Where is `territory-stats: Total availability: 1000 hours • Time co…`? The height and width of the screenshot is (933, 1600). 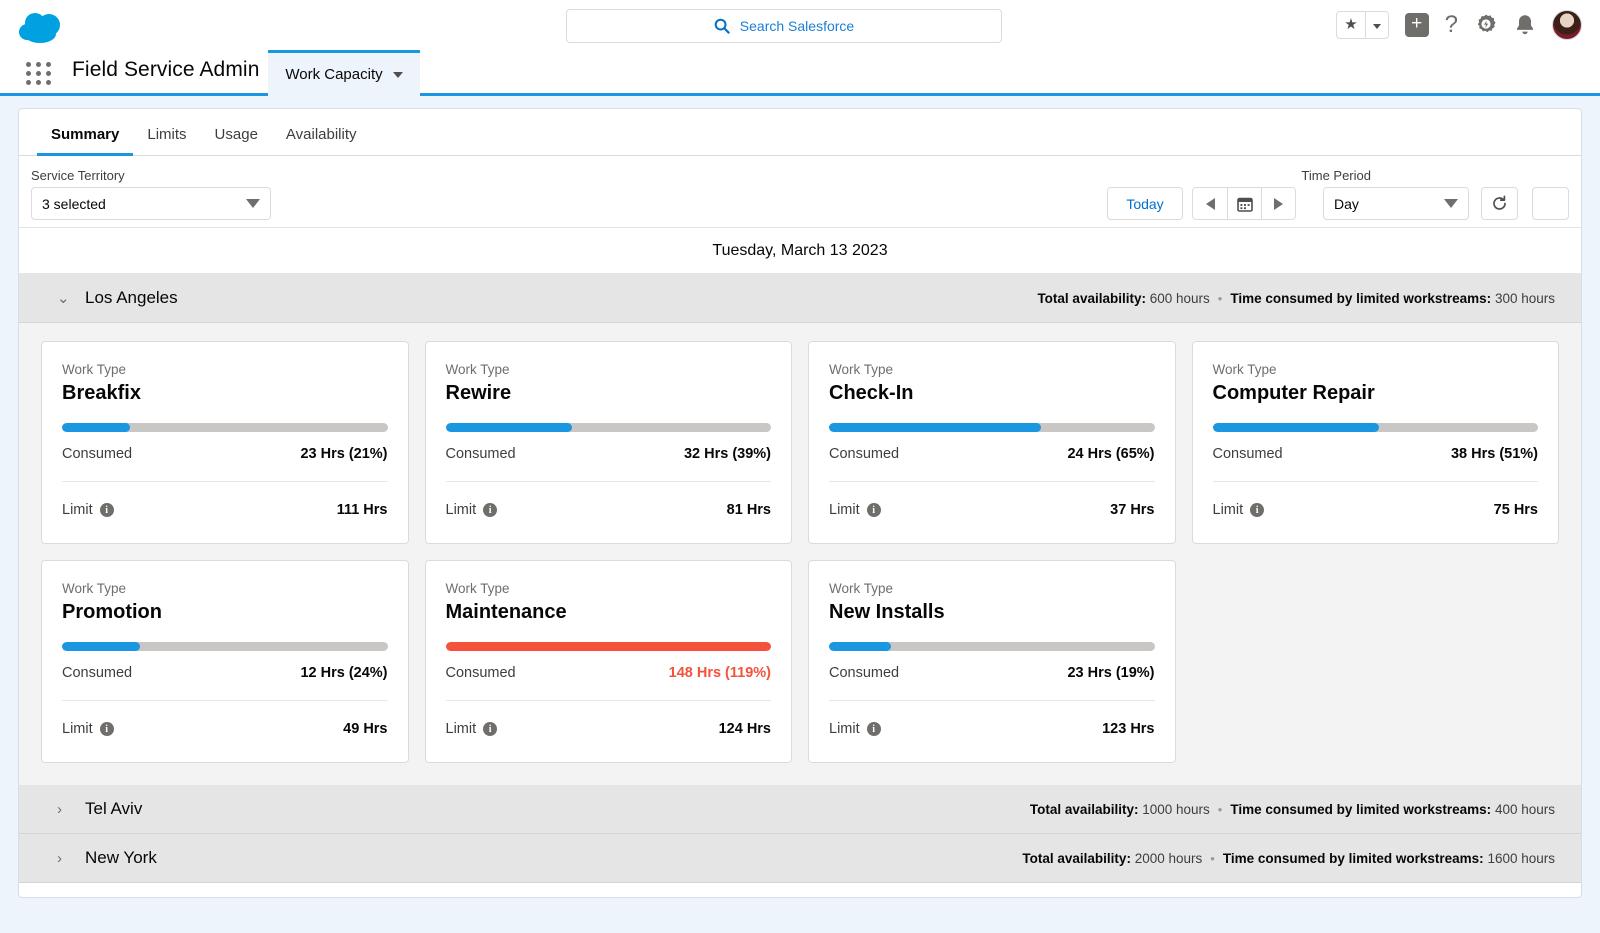 territory-stats: Total availability: 1000 hours • Time co… is located at coordinates (1292, 809).